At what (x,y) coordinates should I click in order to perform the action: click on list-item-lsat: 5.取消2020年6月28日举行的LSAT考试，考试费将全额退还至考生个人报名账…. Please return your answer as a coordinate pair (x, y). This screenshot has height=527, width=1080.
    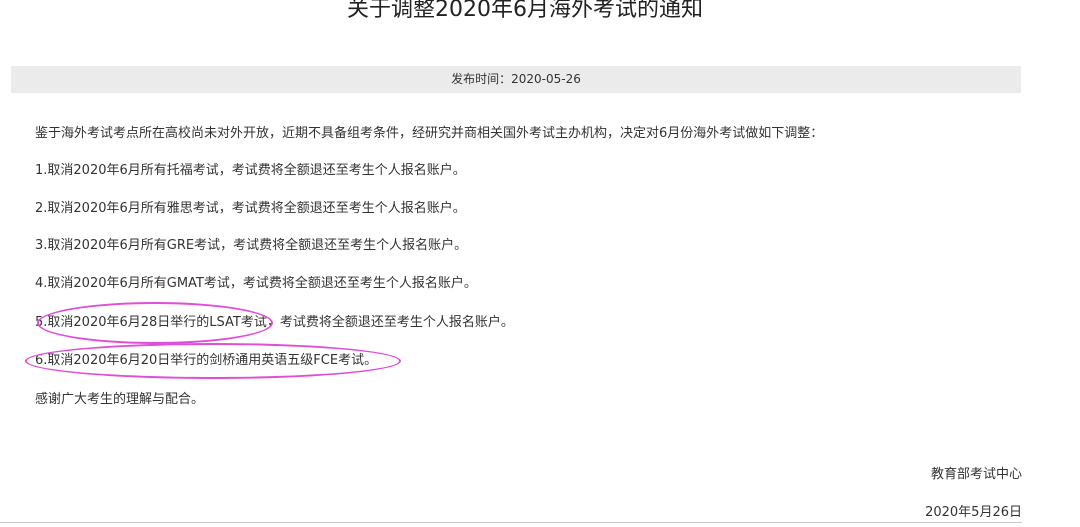
    Looking at the image, I should click on (274, 323).